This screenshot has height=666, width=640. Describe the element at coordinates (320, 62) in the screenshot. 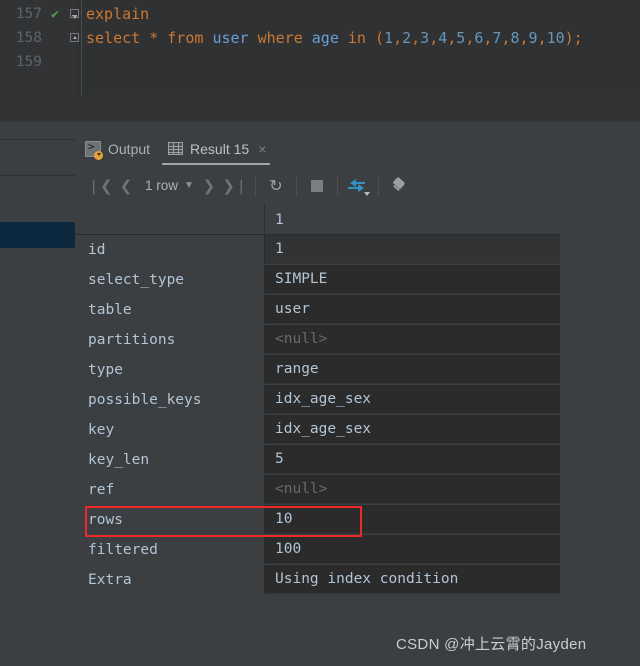

I see `editor-line: 159` at that location.